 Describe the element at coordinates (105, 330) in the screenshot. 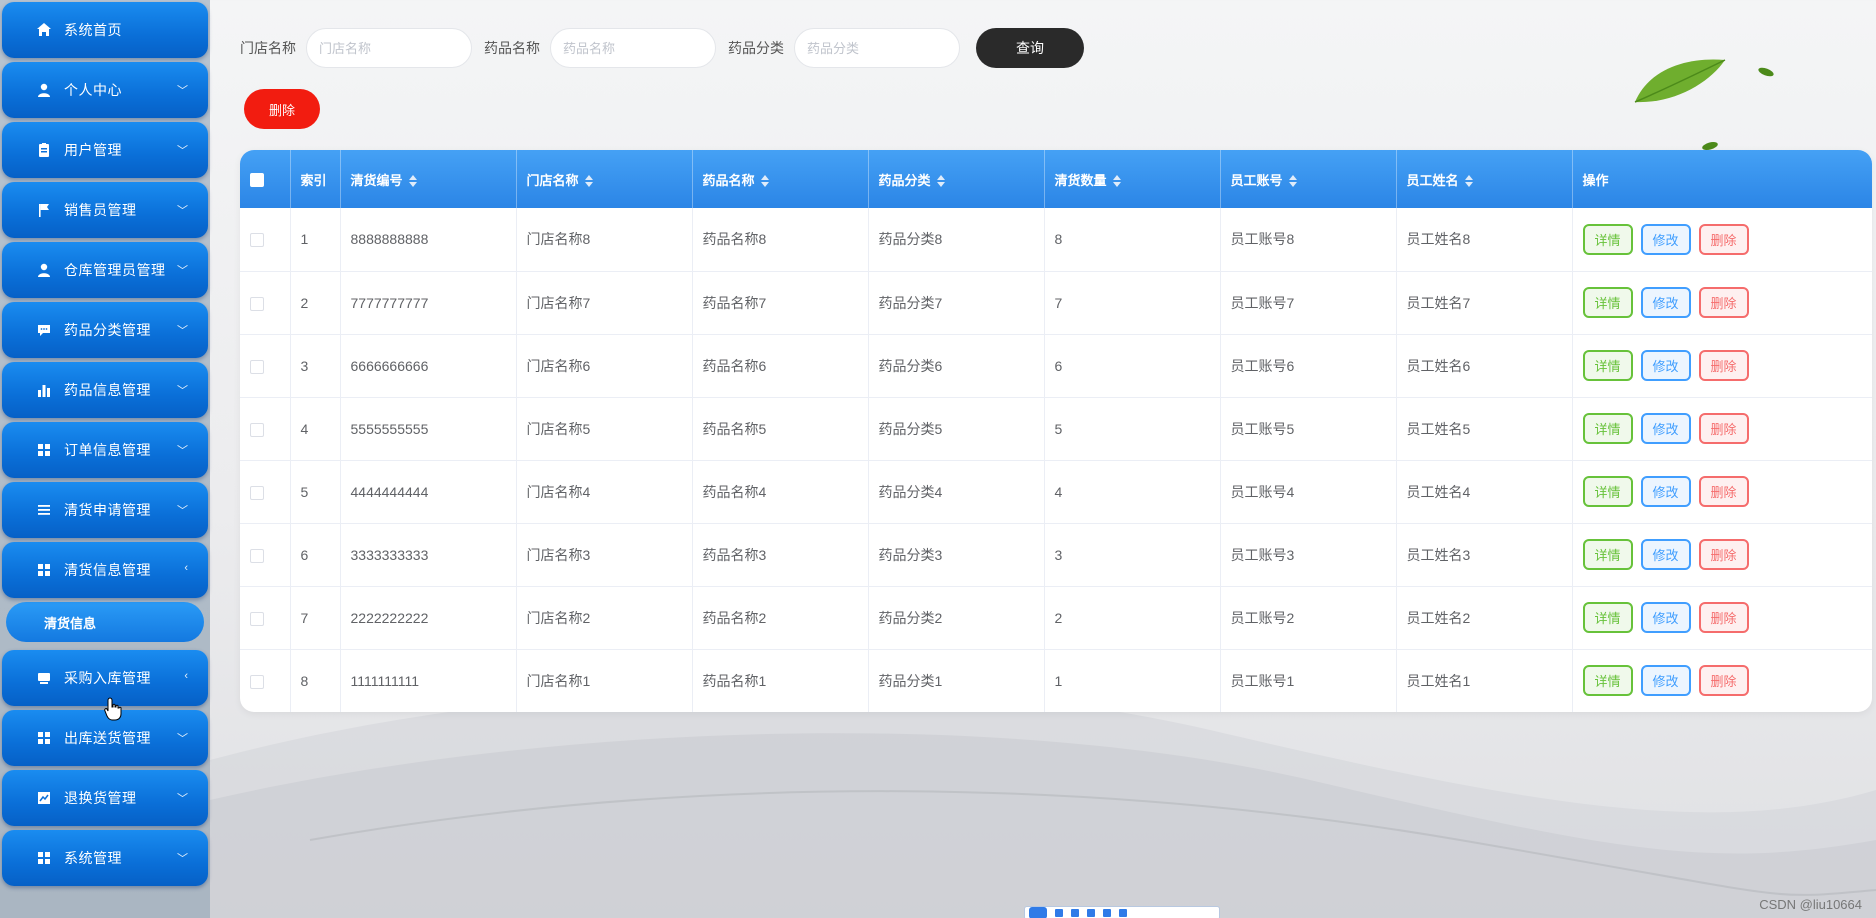

I see `sidebar-item: 药品分类管理 ﹀` at that location.